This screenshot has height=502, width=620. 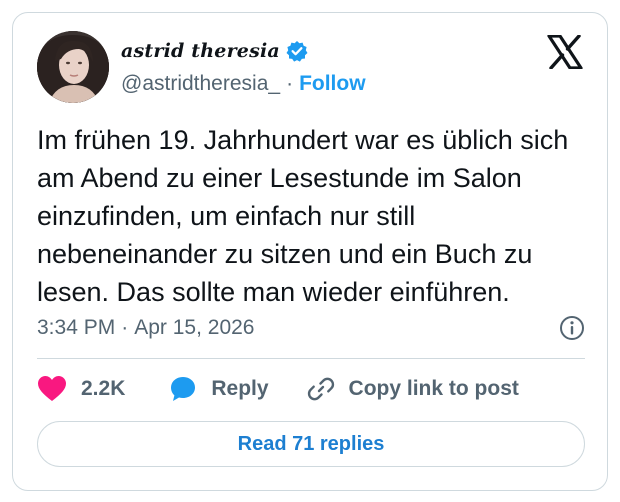 I want to click on author-handle-row: @astridtheresia_ · Follow, so click(x=243, y=84).